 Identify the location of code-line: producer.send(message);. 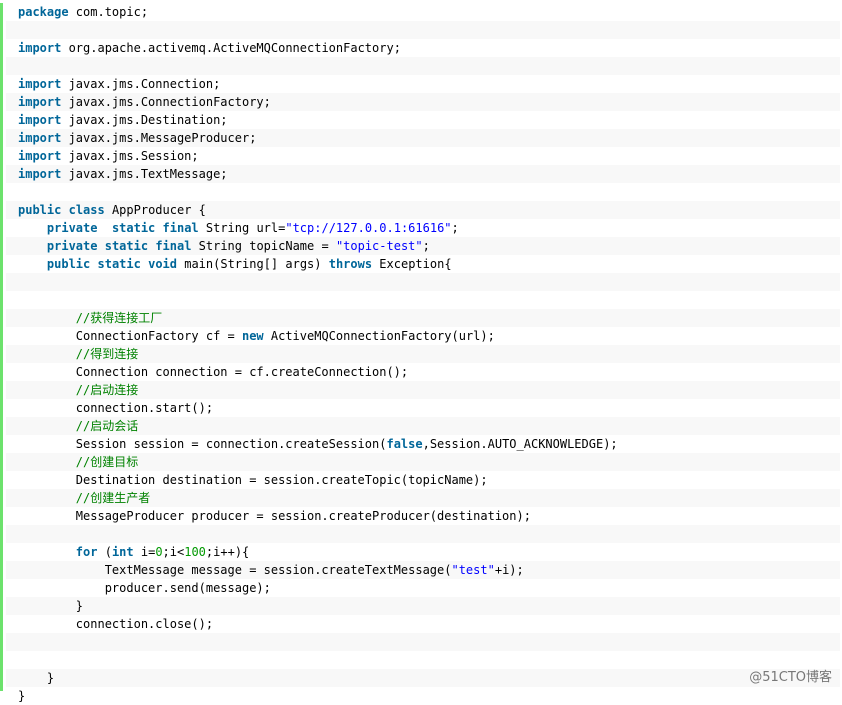
(423, 588).